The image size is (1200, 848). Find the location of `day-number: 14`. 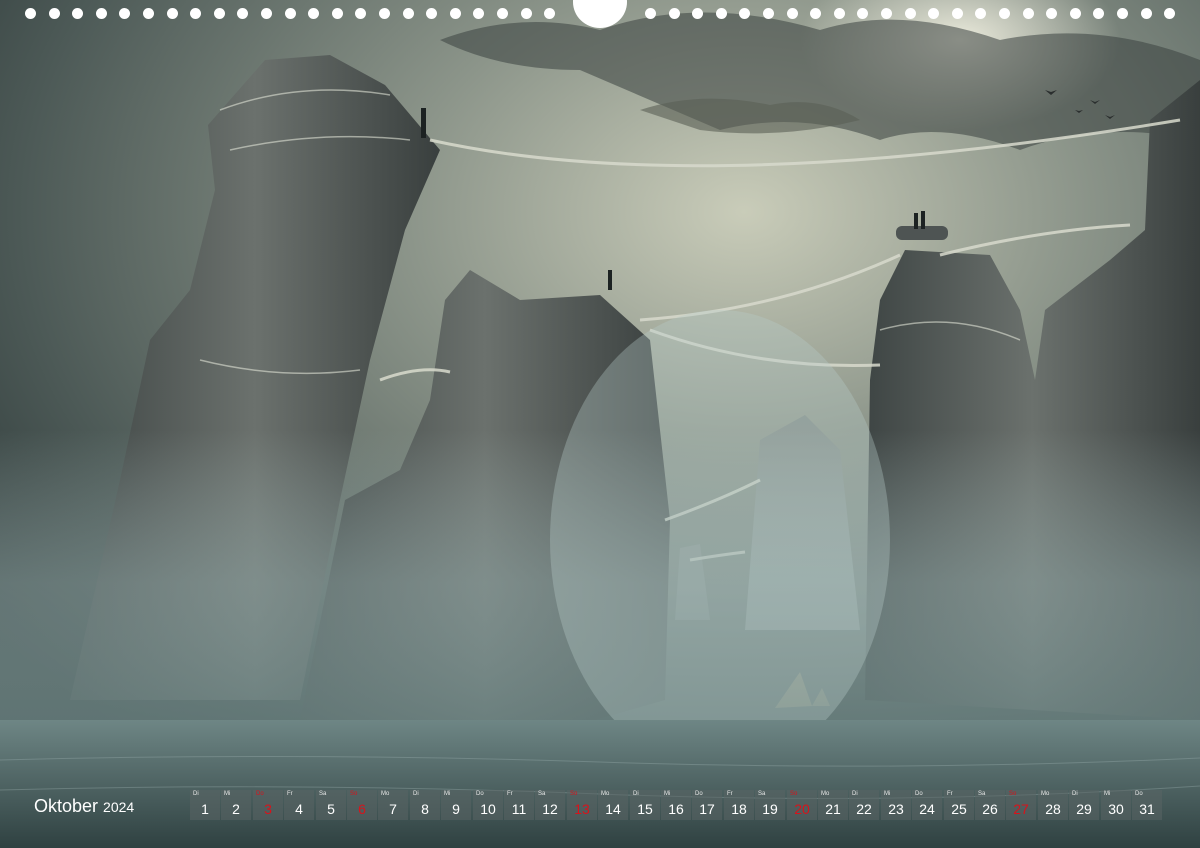

day-number: 14 is located at coordinates (613, 809).